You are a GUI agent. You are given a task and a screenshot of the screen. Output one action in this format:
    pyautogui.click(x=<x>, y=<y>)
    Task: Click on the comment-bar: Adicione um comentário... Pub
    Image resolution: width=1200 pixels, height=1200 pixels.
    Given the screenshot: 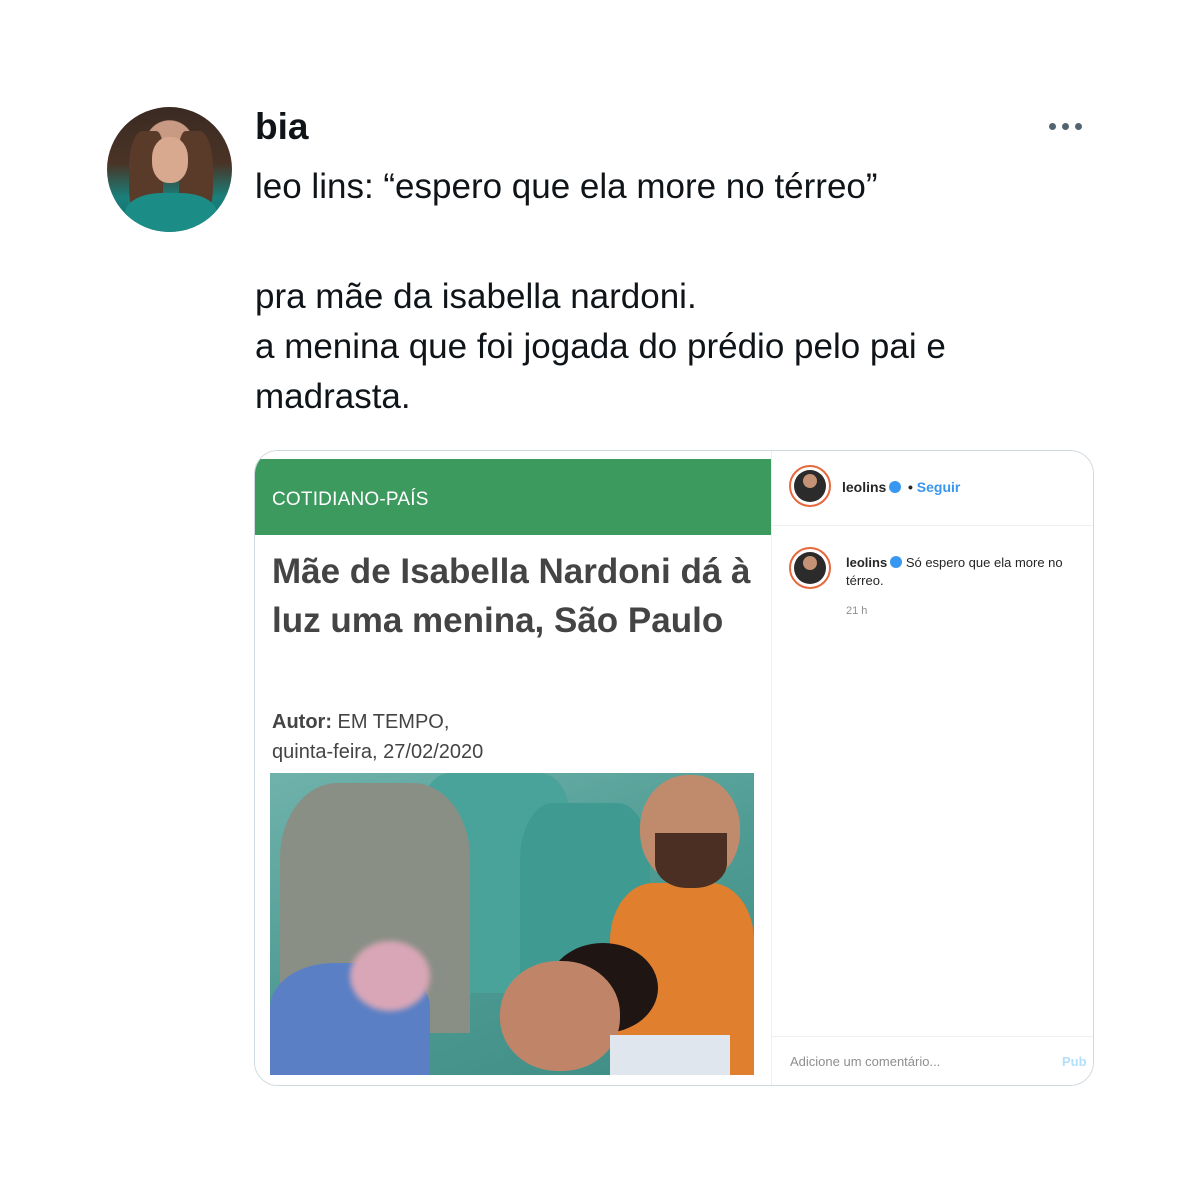 What is the action you would take?
    pyautogui.click(x=932, y=1060)
    